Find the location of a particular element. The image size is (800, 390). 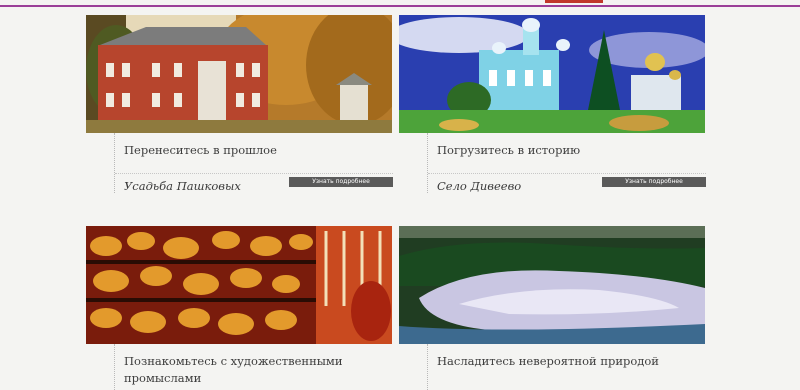

card-place: Село Дивеево is located at coordinates (479, 186).